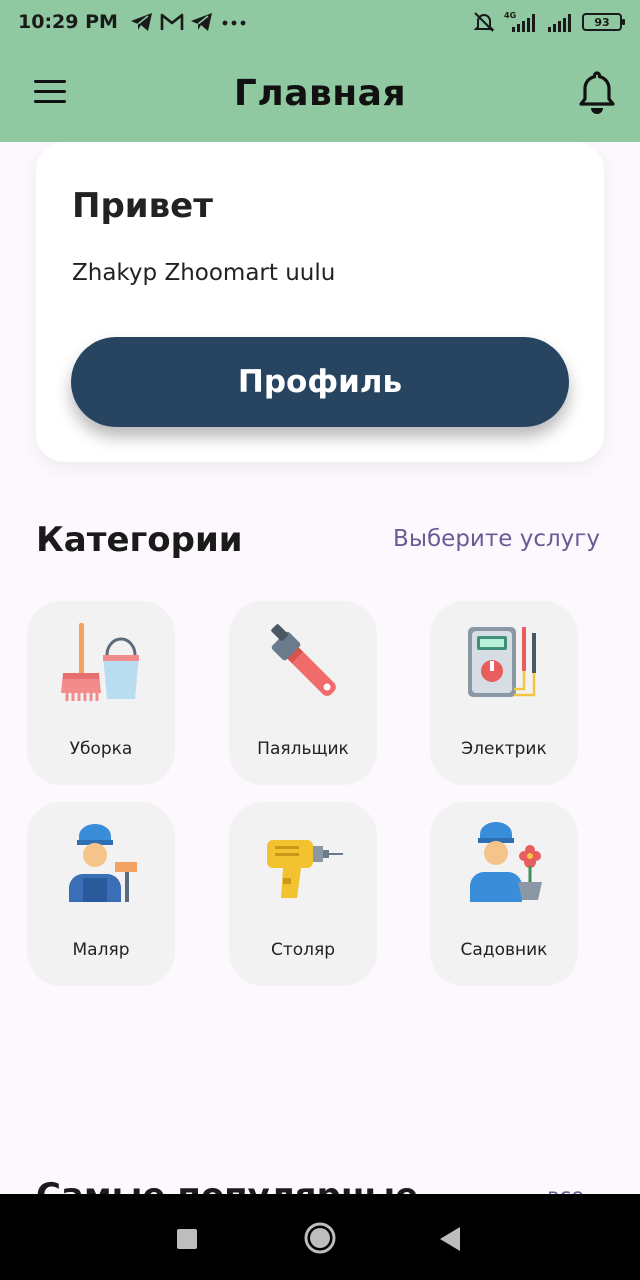 The height and width of the screenshot is (1280, 640). Describe the element at coordinates (234, 23) in the screenshot. I see `more-dots-icon` at that location.